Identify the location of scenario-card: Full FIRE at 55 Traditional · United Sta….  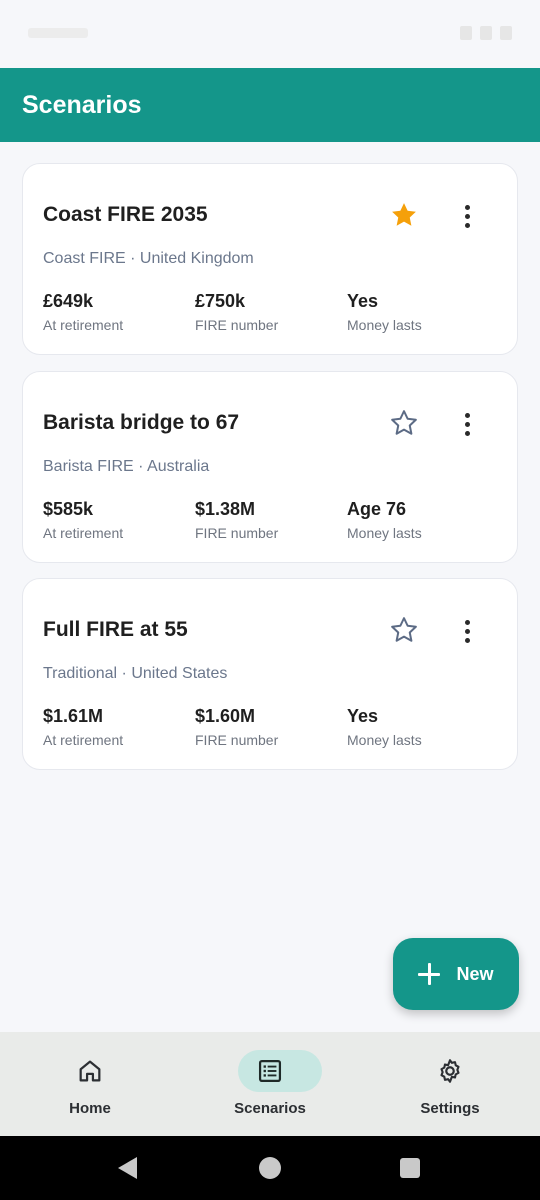
(270, 674).